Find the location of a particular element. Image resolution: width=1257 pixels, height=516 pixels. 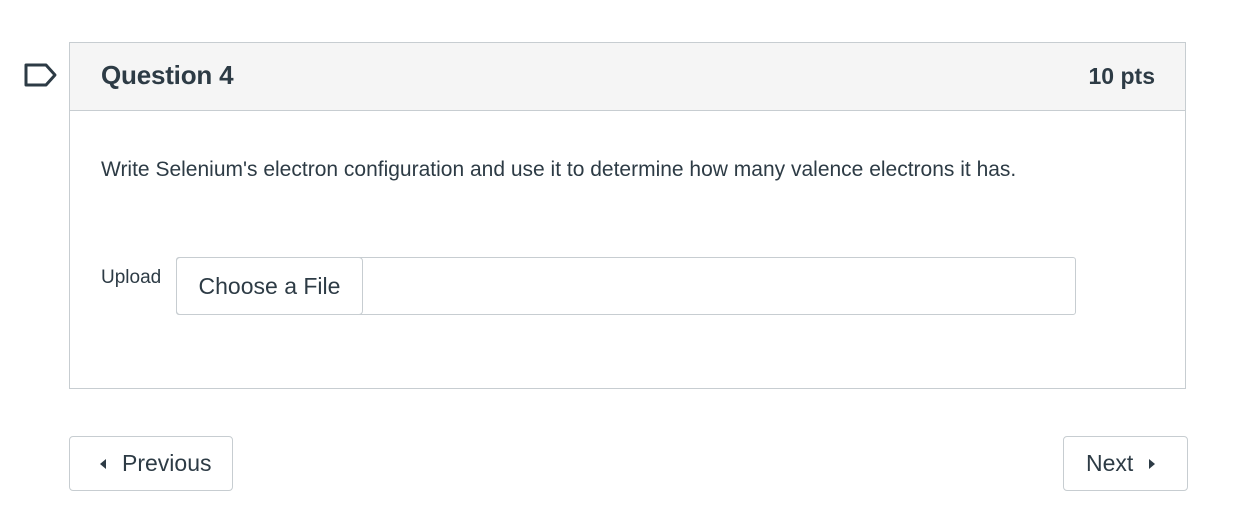

choose-file-button: Choose a File is located at coordinates (269, 286).